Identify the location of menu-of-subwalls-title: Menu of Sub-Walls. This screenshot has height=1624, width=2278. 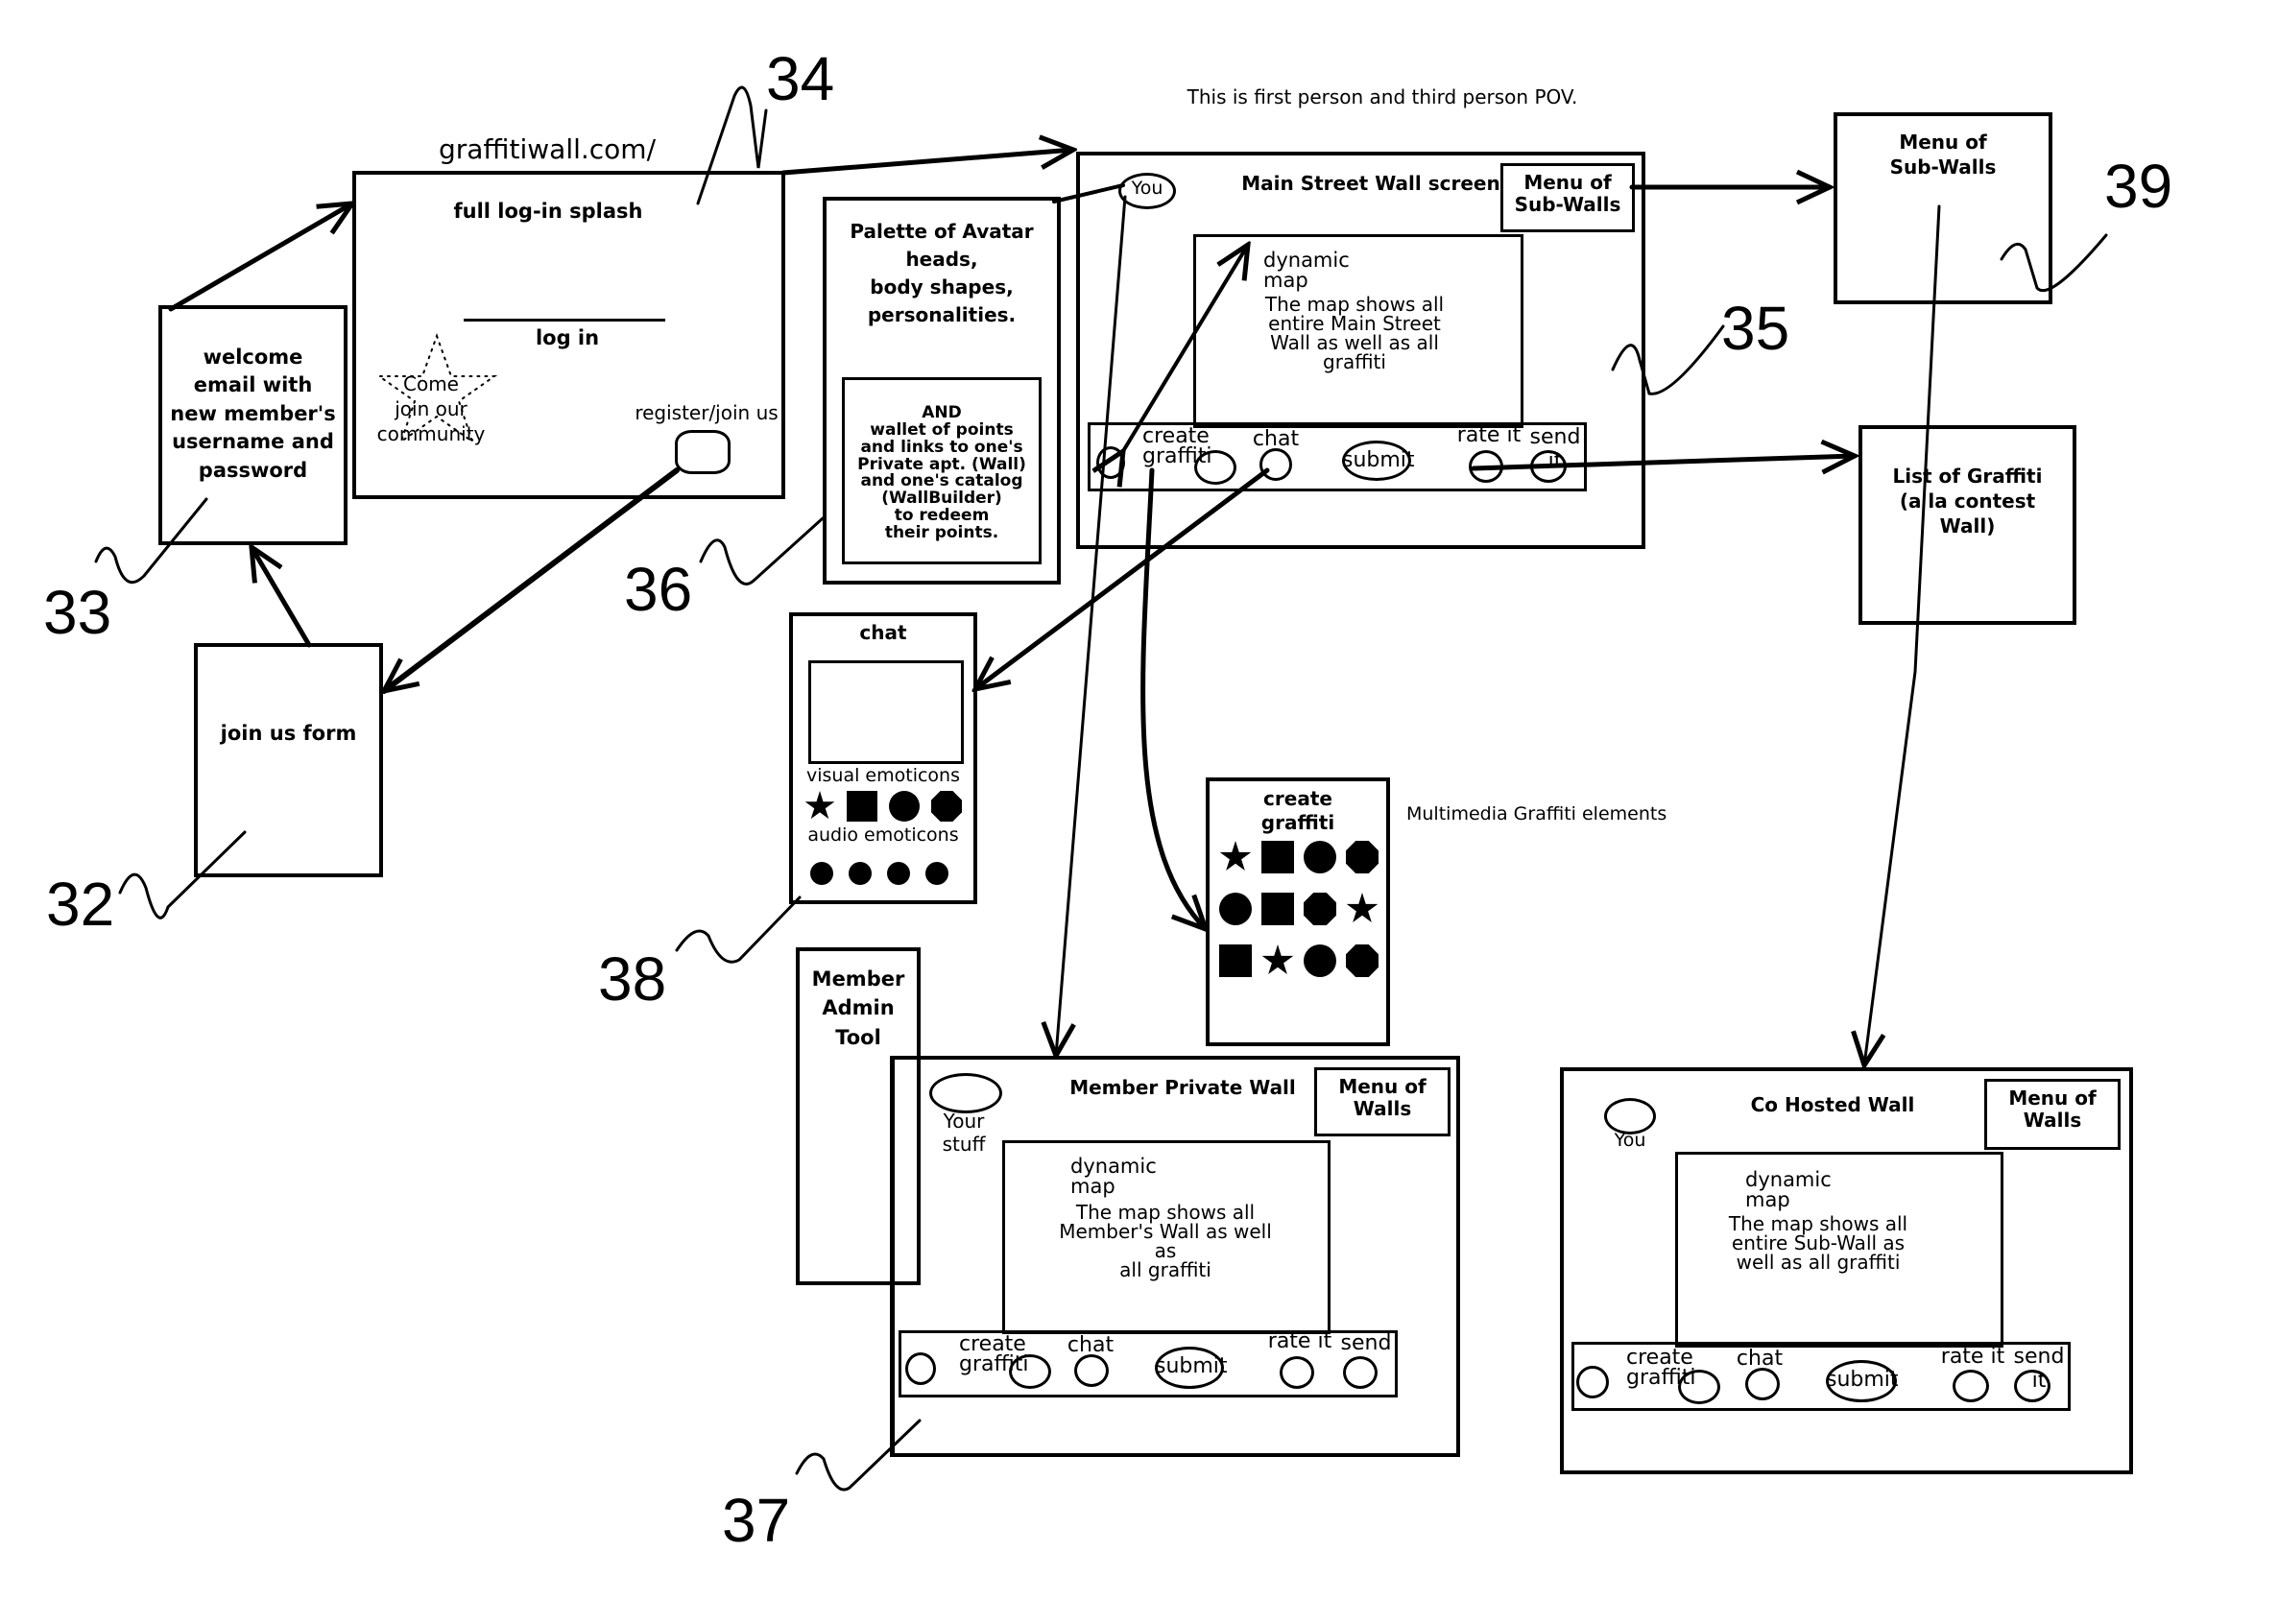
(1943, 155).